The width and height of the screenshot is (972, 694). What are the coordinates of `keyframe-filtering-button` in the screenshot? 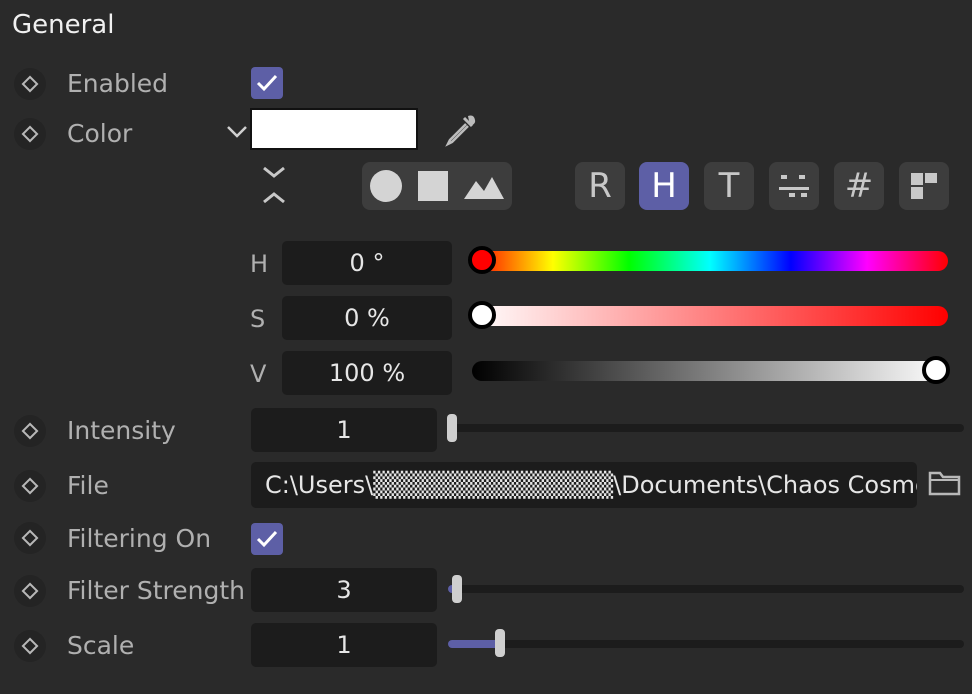 It's located at (30, 538).